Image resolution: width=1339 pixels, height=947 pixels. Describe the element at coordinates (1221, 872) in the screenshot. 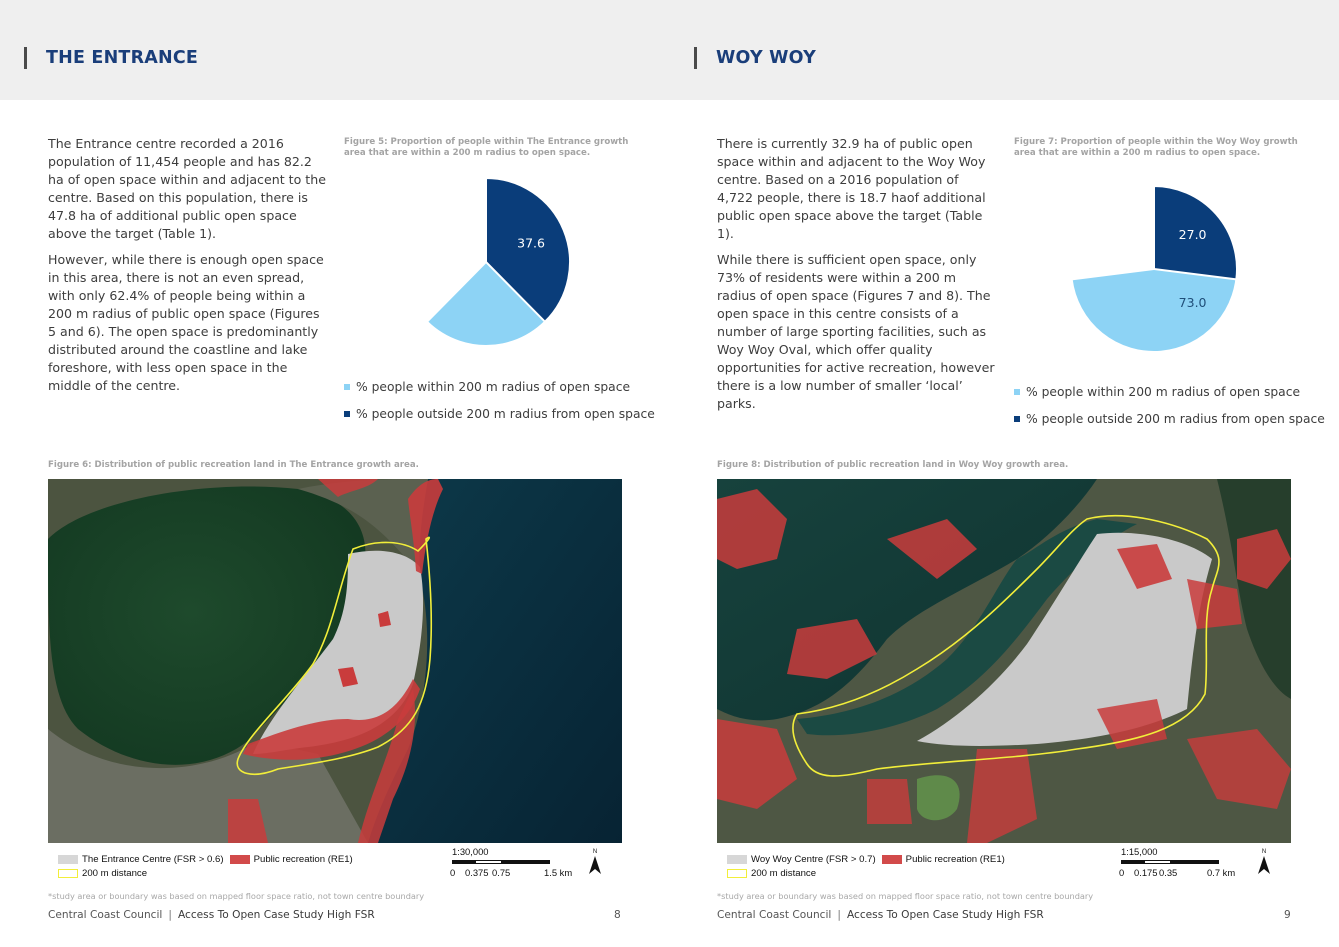

I see `scale-tick: 0.7 km` at that location.